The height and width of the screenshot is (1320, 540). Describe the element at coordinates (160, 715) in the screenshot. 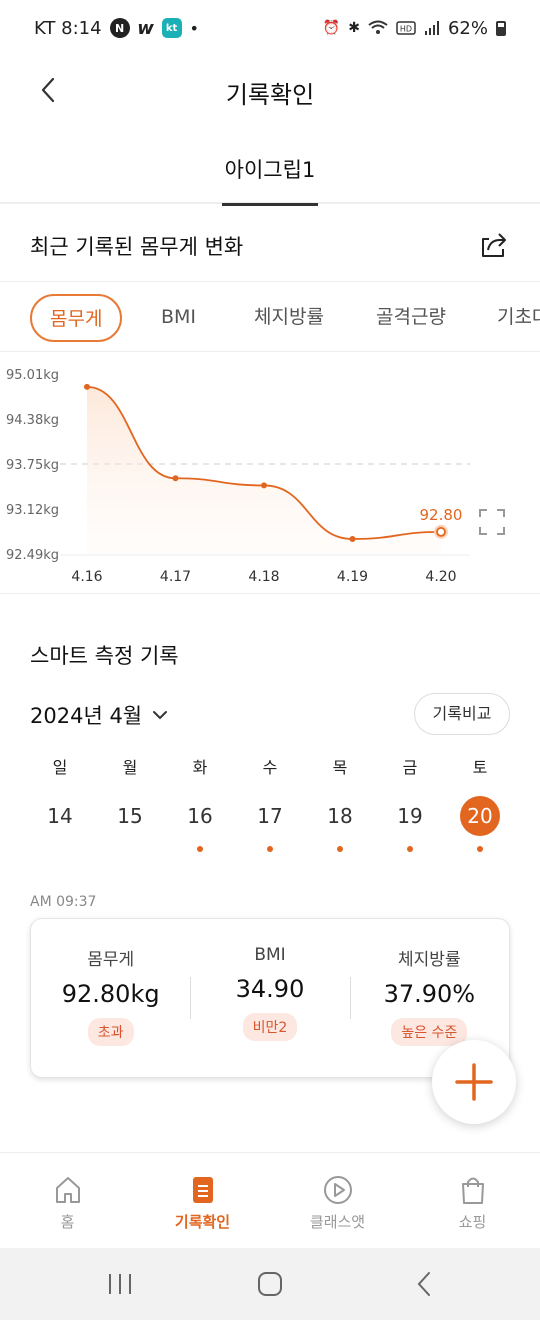

I see `chevron-down-icon` at that location.